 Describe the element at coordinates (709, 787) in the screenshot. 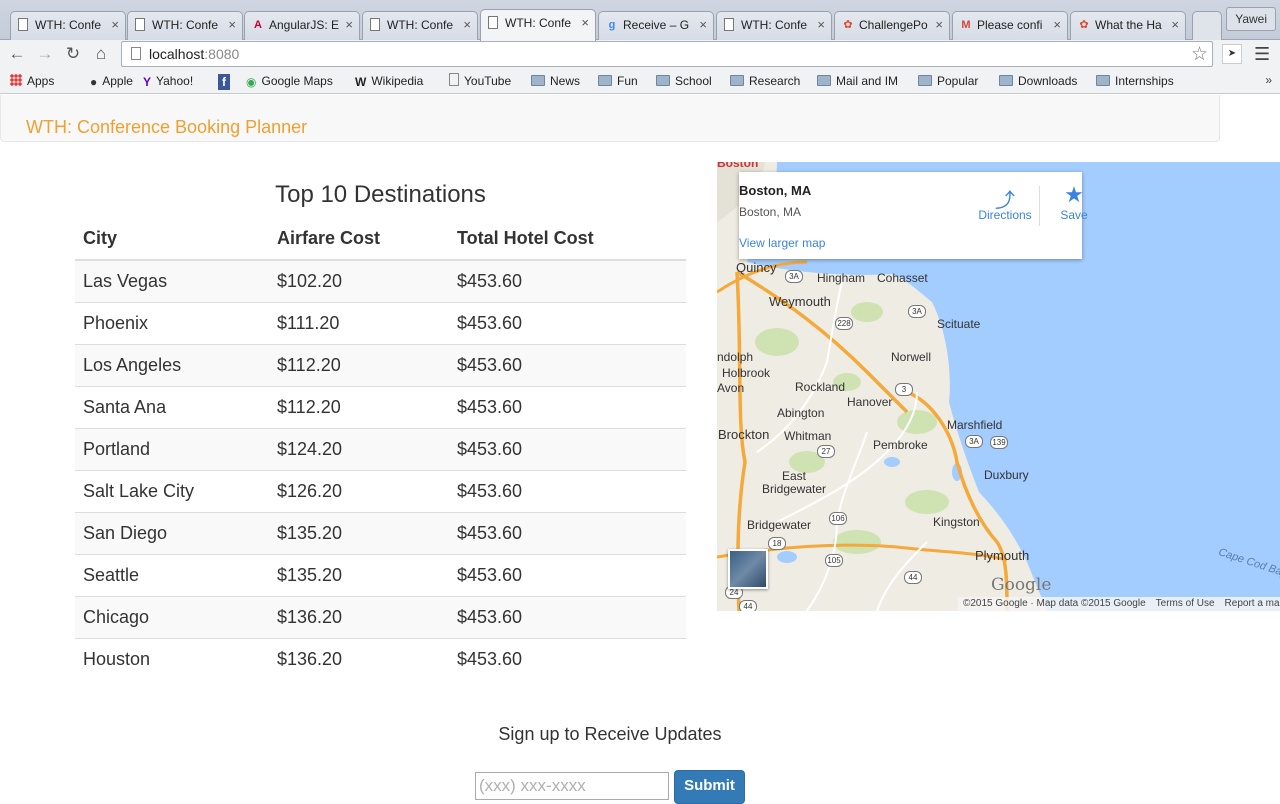

I see `submit-button: Submit` at that location.